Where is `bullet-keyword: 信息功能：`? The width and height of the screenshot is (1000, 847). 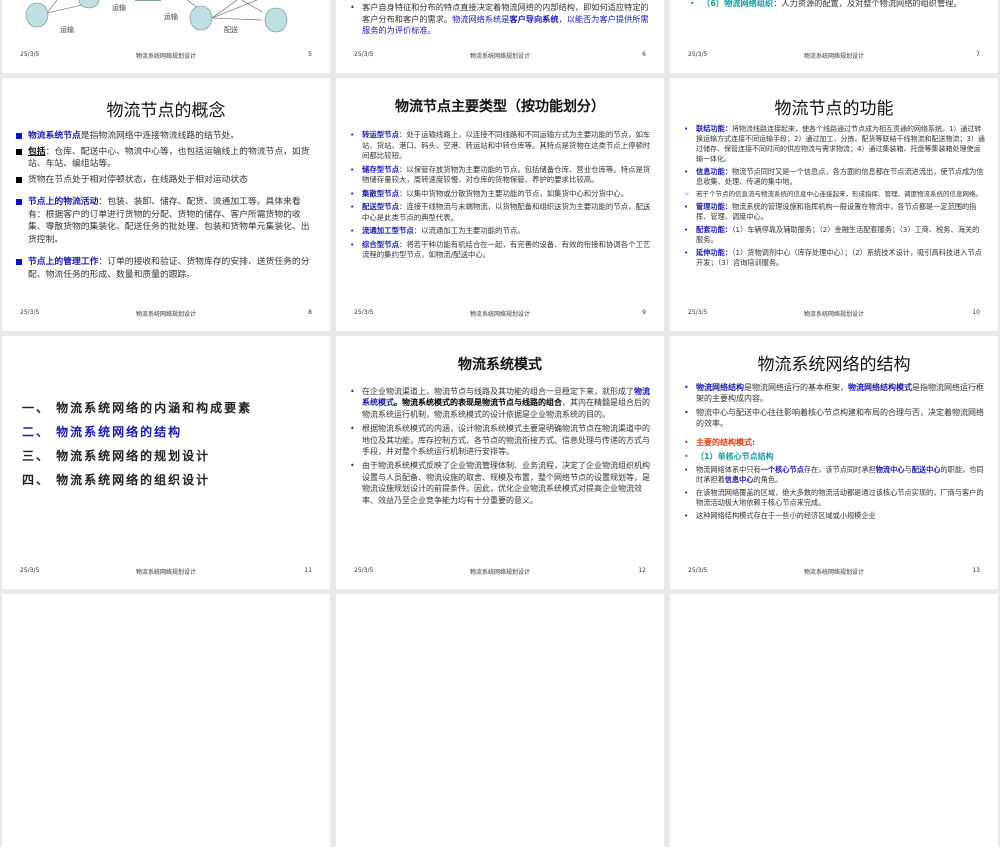
bullet-keyword: 信息功能： is located at coordinates (714, 171).